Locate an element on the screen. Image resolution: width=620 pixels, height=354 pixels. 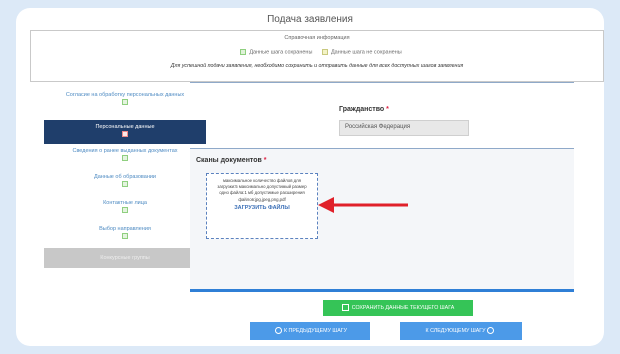
page-title: Подача заявления is located at coordinates (310, 19).